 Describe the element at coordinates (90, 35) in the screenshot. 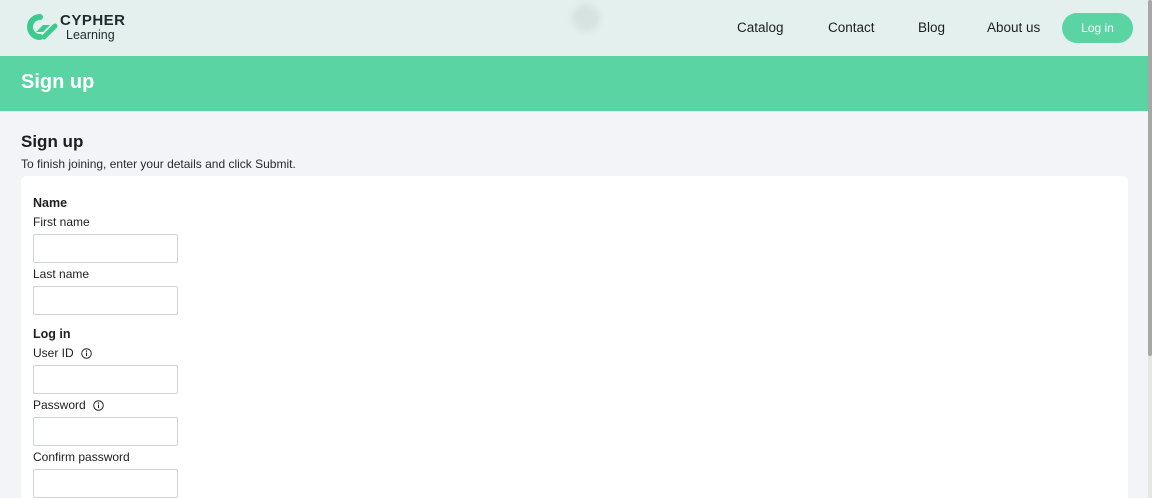

I see `logo-text-learning: Learning` at that location.